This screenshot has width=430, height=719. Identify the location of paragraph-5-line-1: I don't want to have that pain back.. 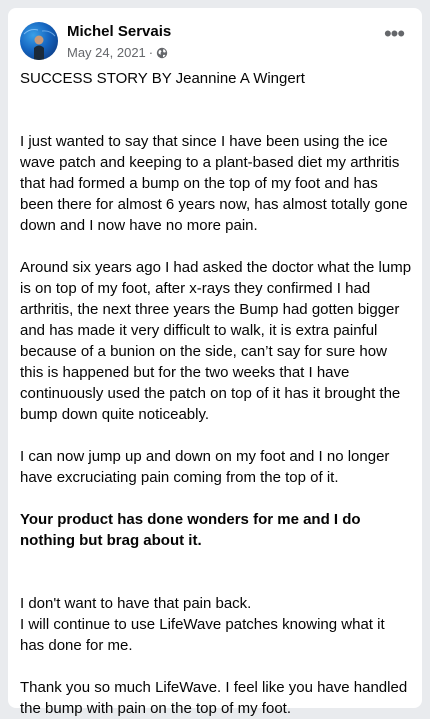
(136, 603).